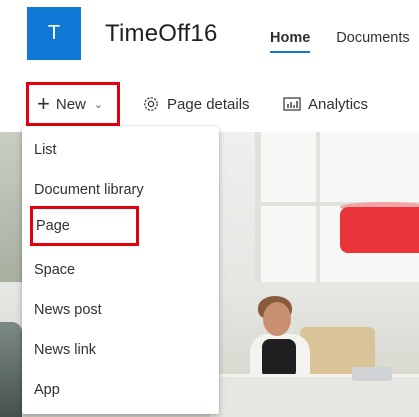  I want to click on analytics-button: Analytics, so click(325, 104).